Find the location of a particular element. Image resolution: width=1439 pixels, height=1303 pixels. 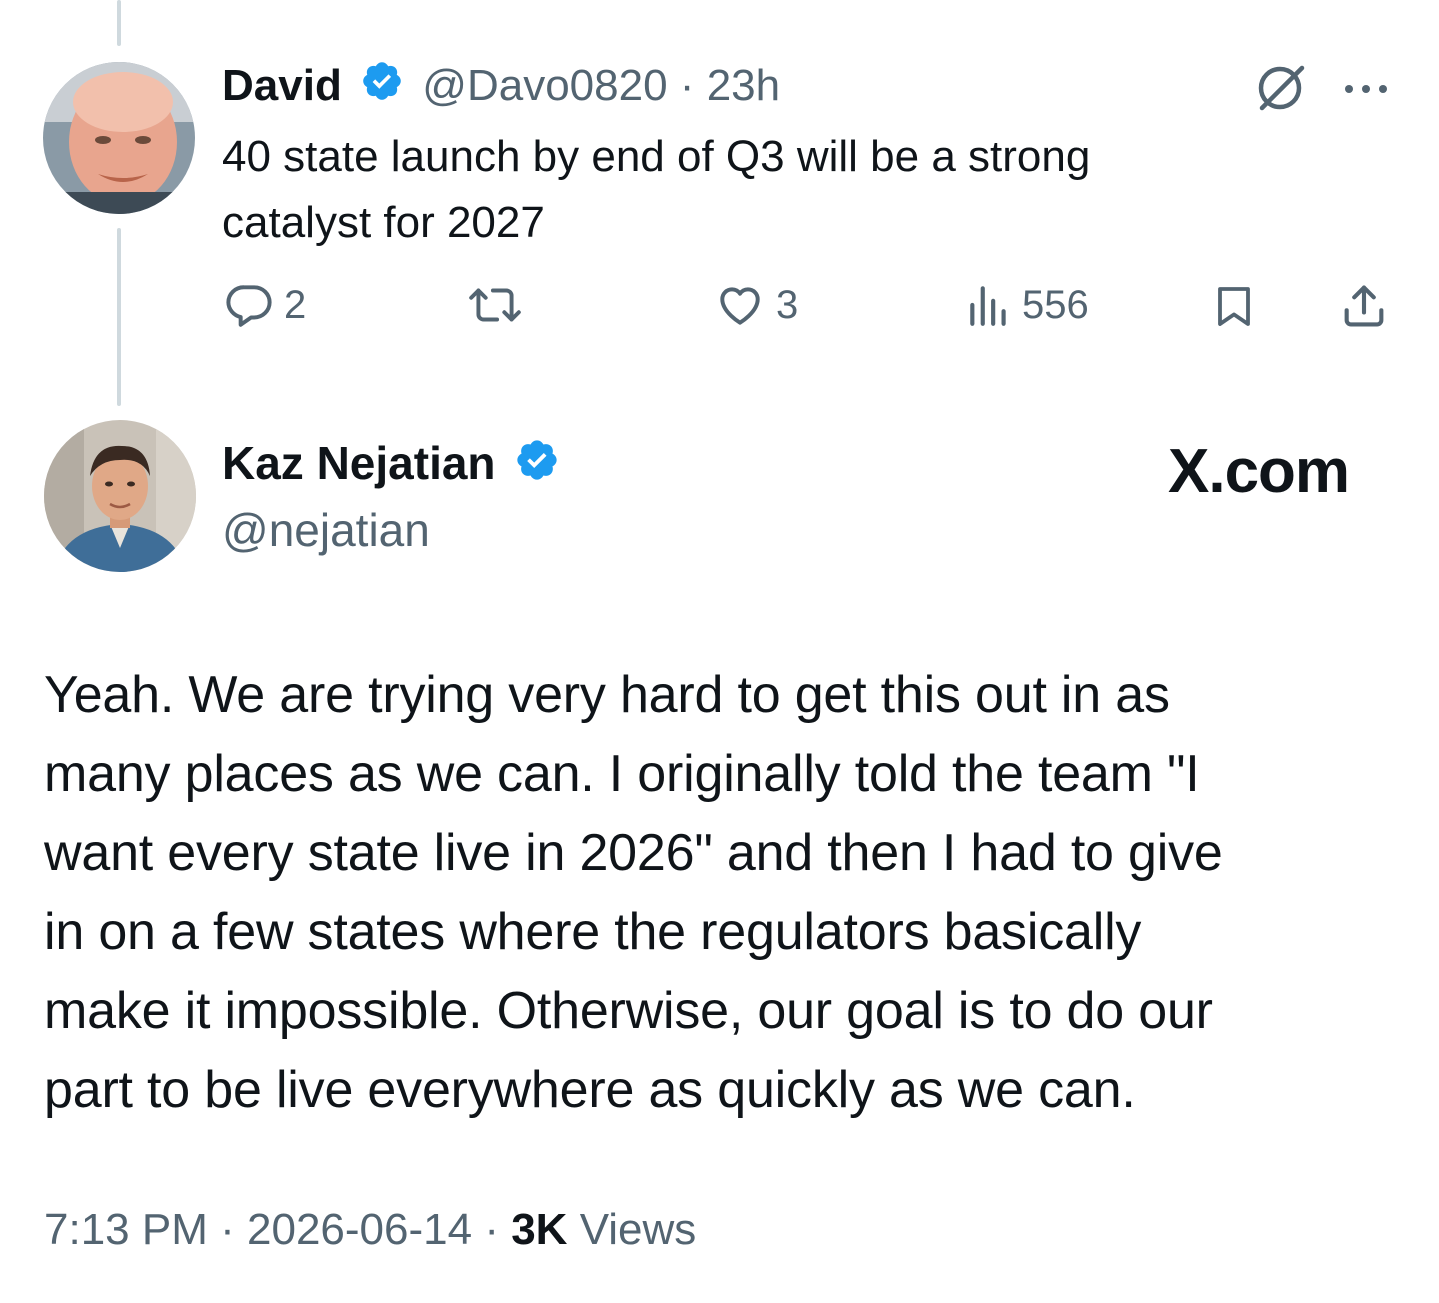

tweet-time: 23h is located at coordinates (743, 85).